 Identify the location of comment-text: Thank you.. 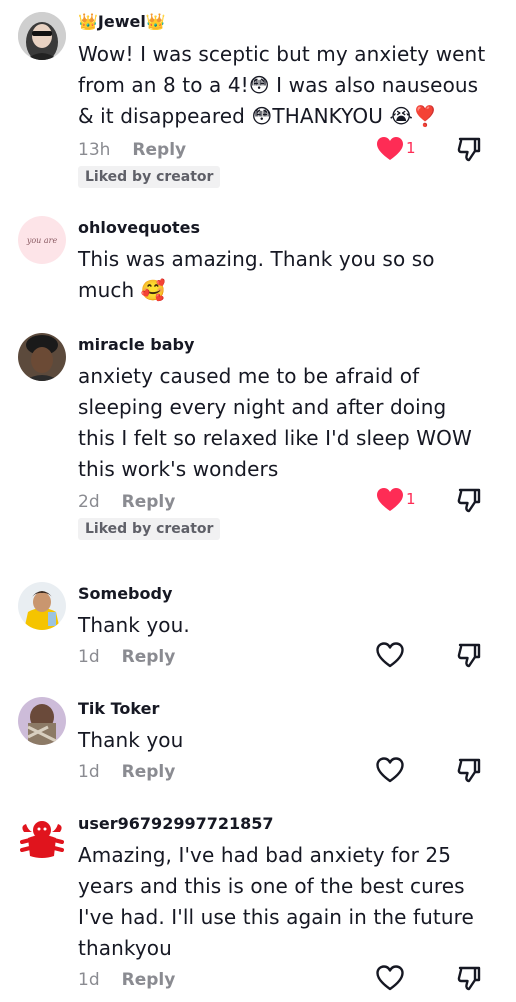
(134, 625).